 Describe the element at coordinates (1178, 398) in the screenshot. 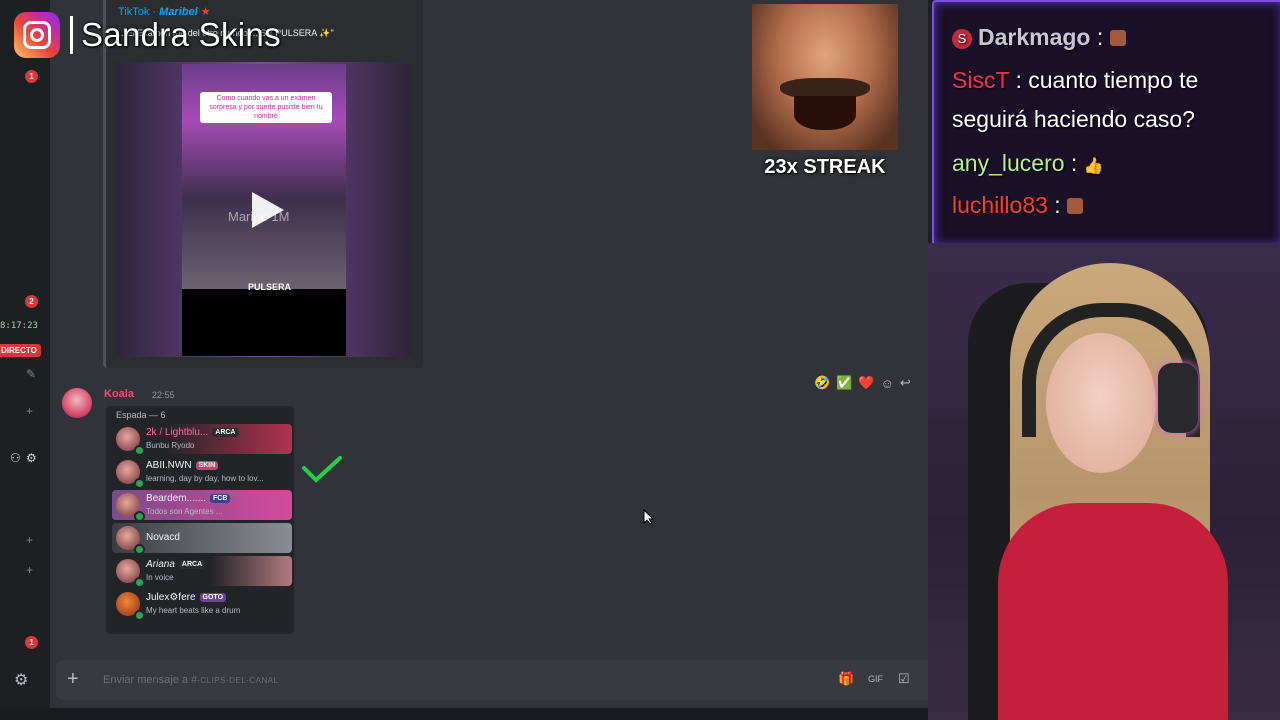

I see `headset-earcup` at that location.